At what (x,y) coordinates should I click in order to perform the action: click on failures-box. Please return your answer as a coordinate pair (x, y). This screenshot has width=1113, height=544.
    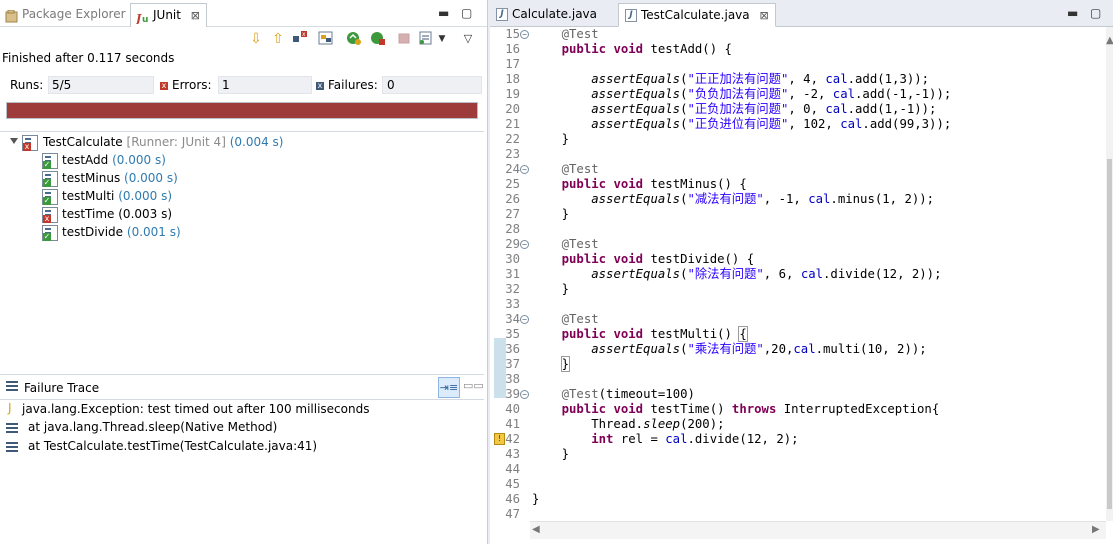
    Looking at the image, I should click on (432, 85).